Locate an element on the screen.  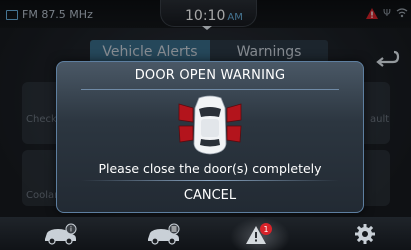
nav-car-service is located at coordinates (163, 233).